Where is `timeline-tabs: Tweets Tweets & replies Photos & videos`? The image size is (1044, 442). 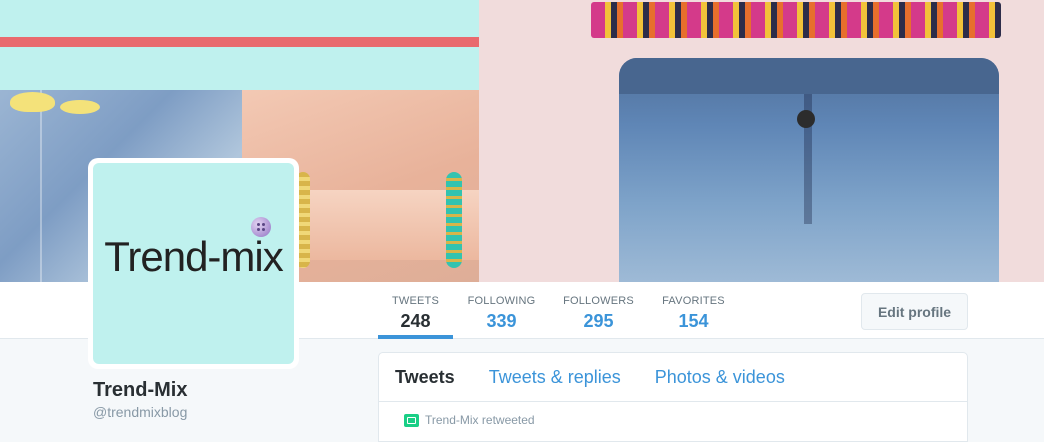 timeline-tabs: Tweets Tweets & replies Photos & videos is located at coordinates (673, 377).